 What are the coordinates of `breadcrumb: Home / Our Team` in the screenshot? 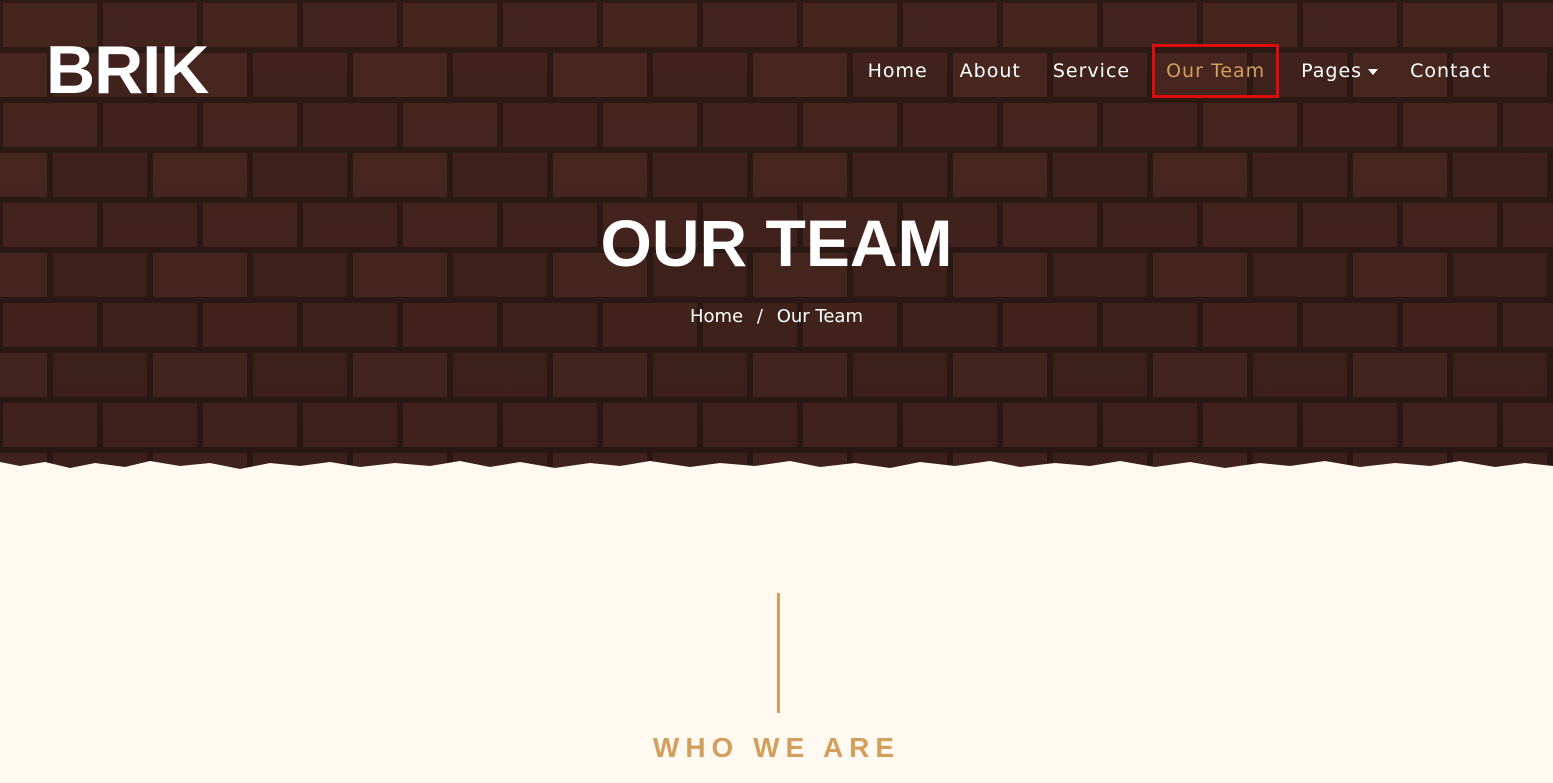 It's located at (776, 317).